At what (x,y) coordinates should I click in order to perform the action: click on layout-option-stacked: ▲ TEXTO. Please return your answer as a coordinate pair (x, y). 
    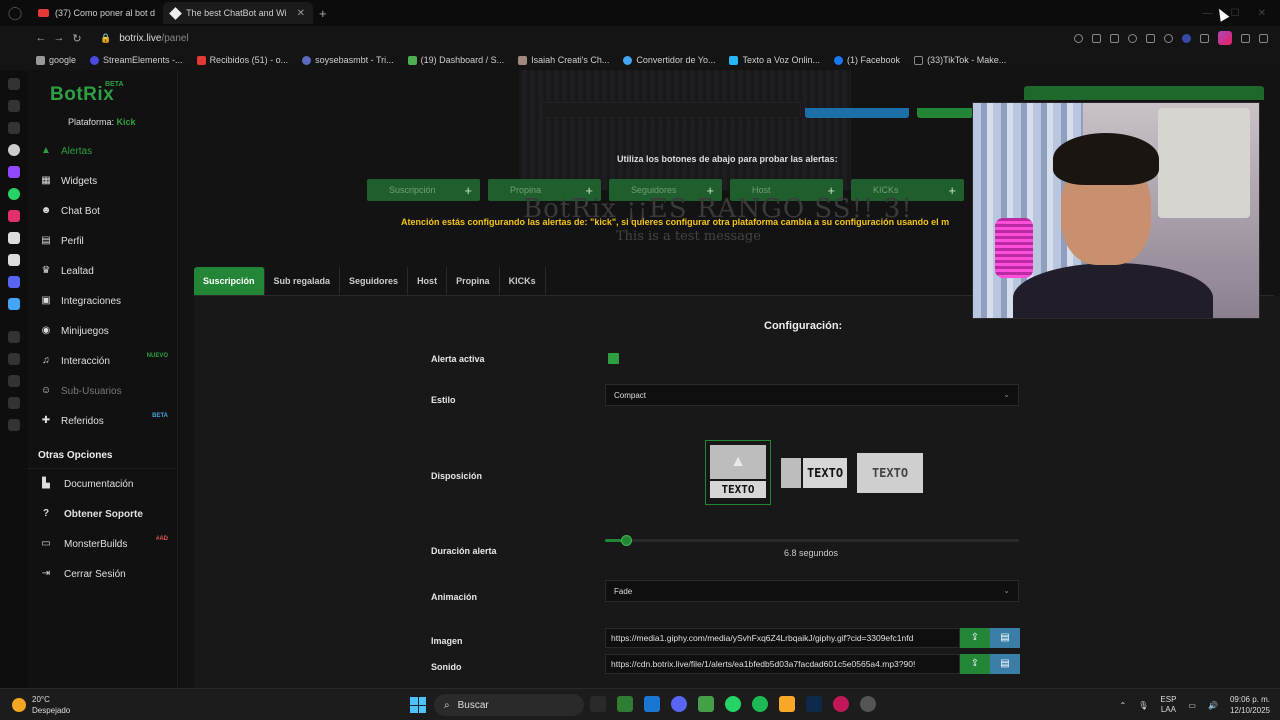
    Looking at the image, I should click on (738, 472).